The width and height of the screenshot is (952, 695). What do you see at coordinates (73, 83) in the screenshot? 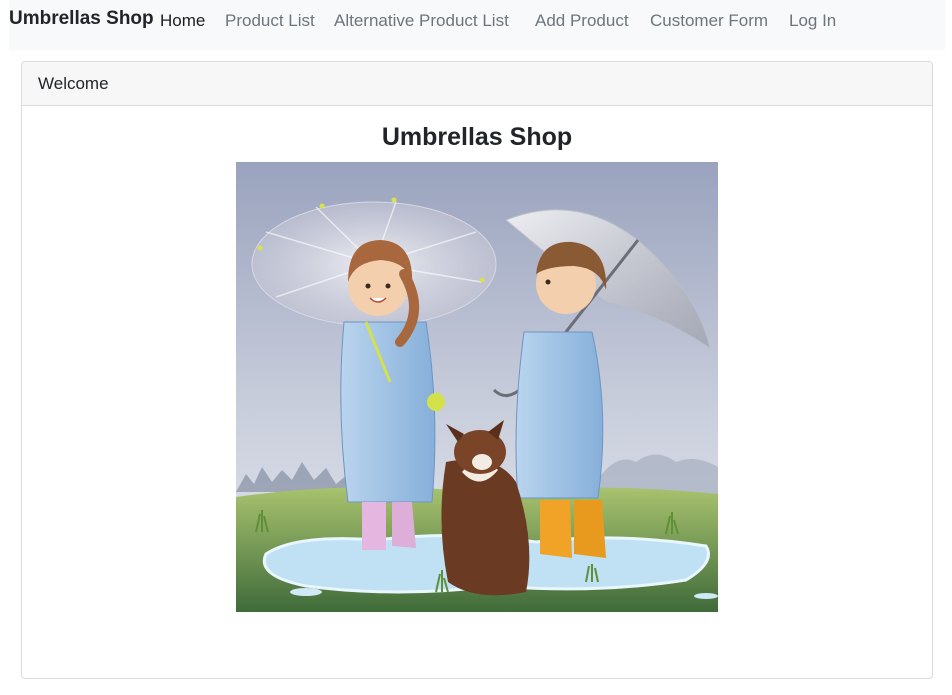
I see `card-header-title: Welcome` at bounding box center [73, 83].